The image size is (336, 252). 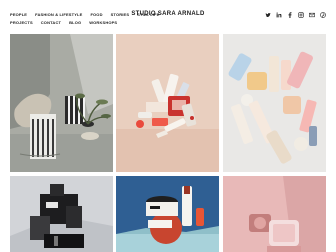 I want to click on twitter-icon, so click(x=268, y=15).